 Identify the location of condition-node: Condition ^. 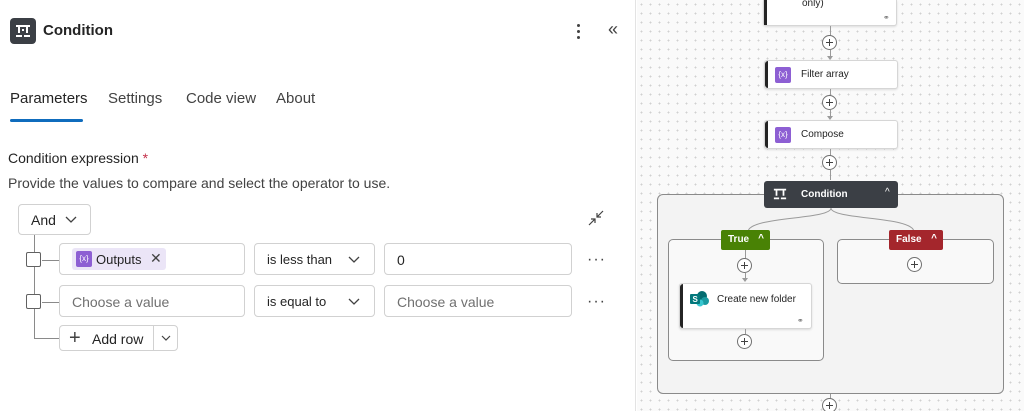
(831, 194).